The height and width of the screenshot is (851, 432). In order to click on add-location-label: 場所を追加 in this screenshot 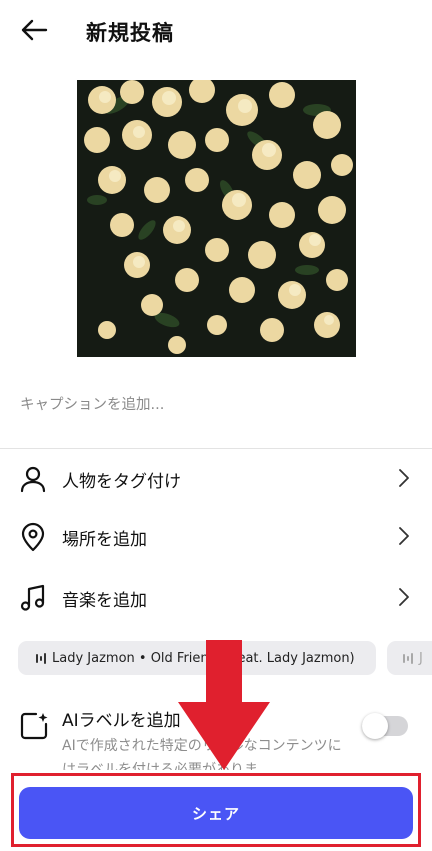, I will do `click(104, 540)`.